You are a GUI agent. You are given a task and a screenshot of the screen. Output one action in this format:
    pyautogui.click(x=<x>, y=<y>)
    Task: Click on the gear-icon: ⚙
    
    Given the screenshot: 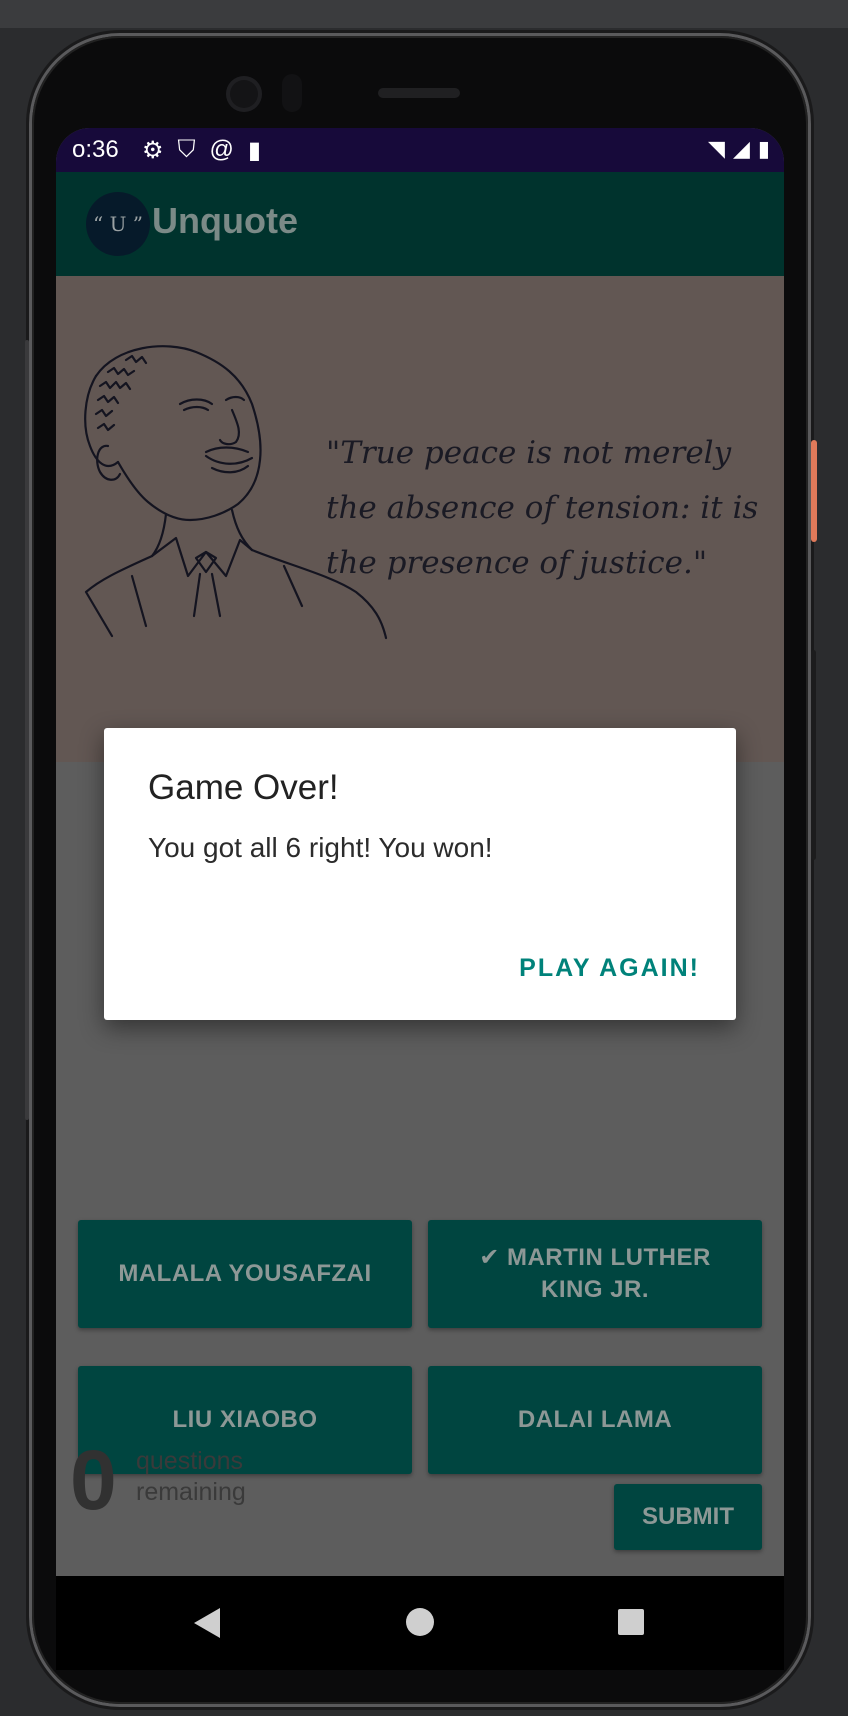 What is the action you would take?
    pyautogui.click(x=153, y=150)
    